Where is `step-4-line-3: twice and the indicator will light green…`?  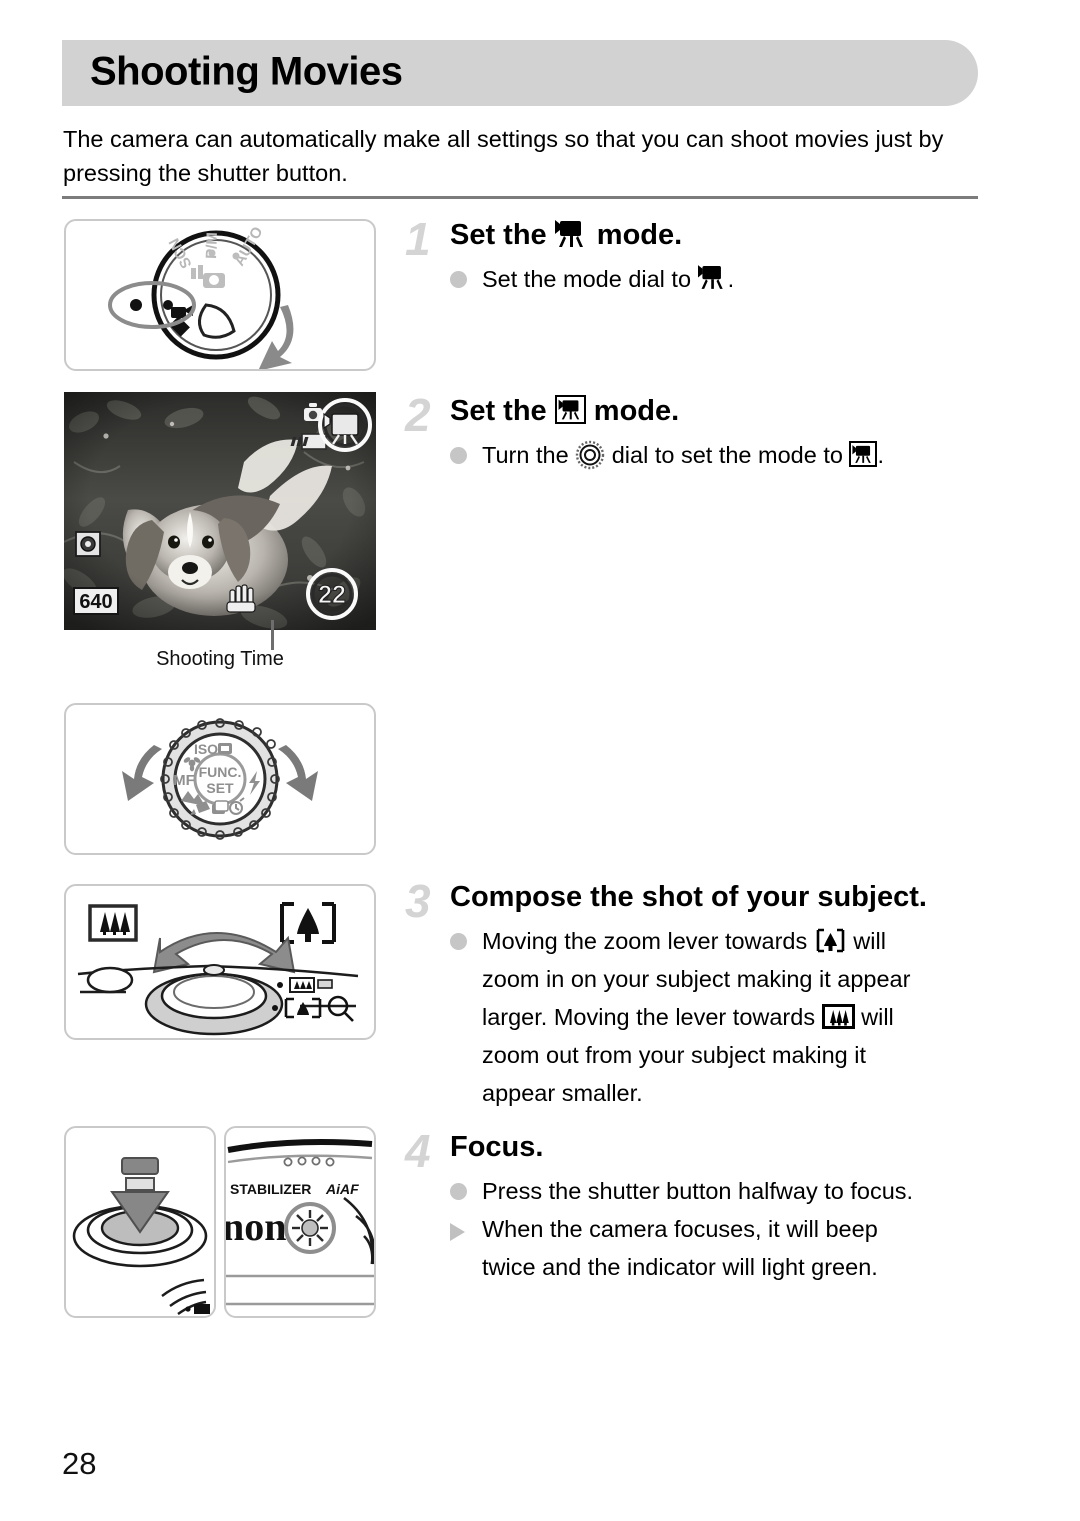 step-4-line-3: twice and the indicator will light green… is located at coordinates (680, 1267).